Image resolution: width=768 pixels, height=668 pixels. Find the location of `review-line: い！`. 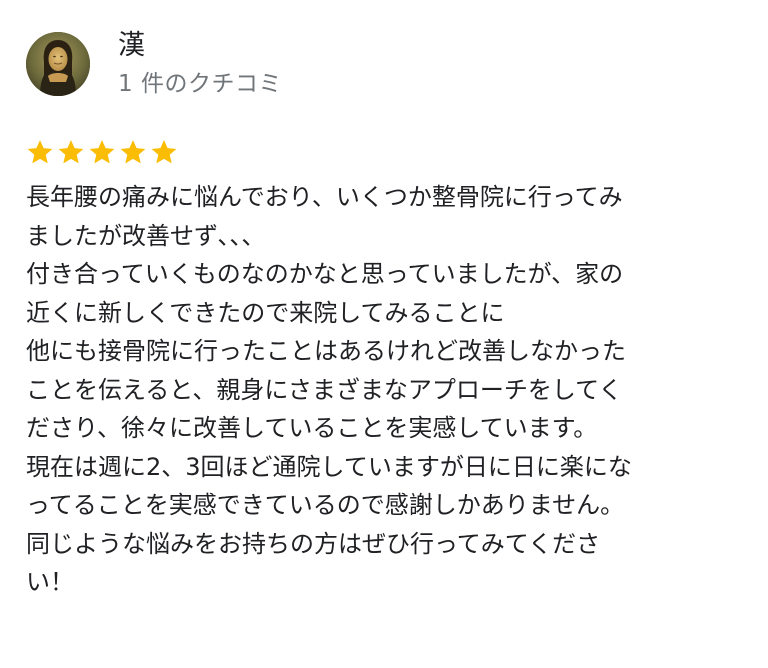

review-line: い！ is located at coordinates (50, 582).